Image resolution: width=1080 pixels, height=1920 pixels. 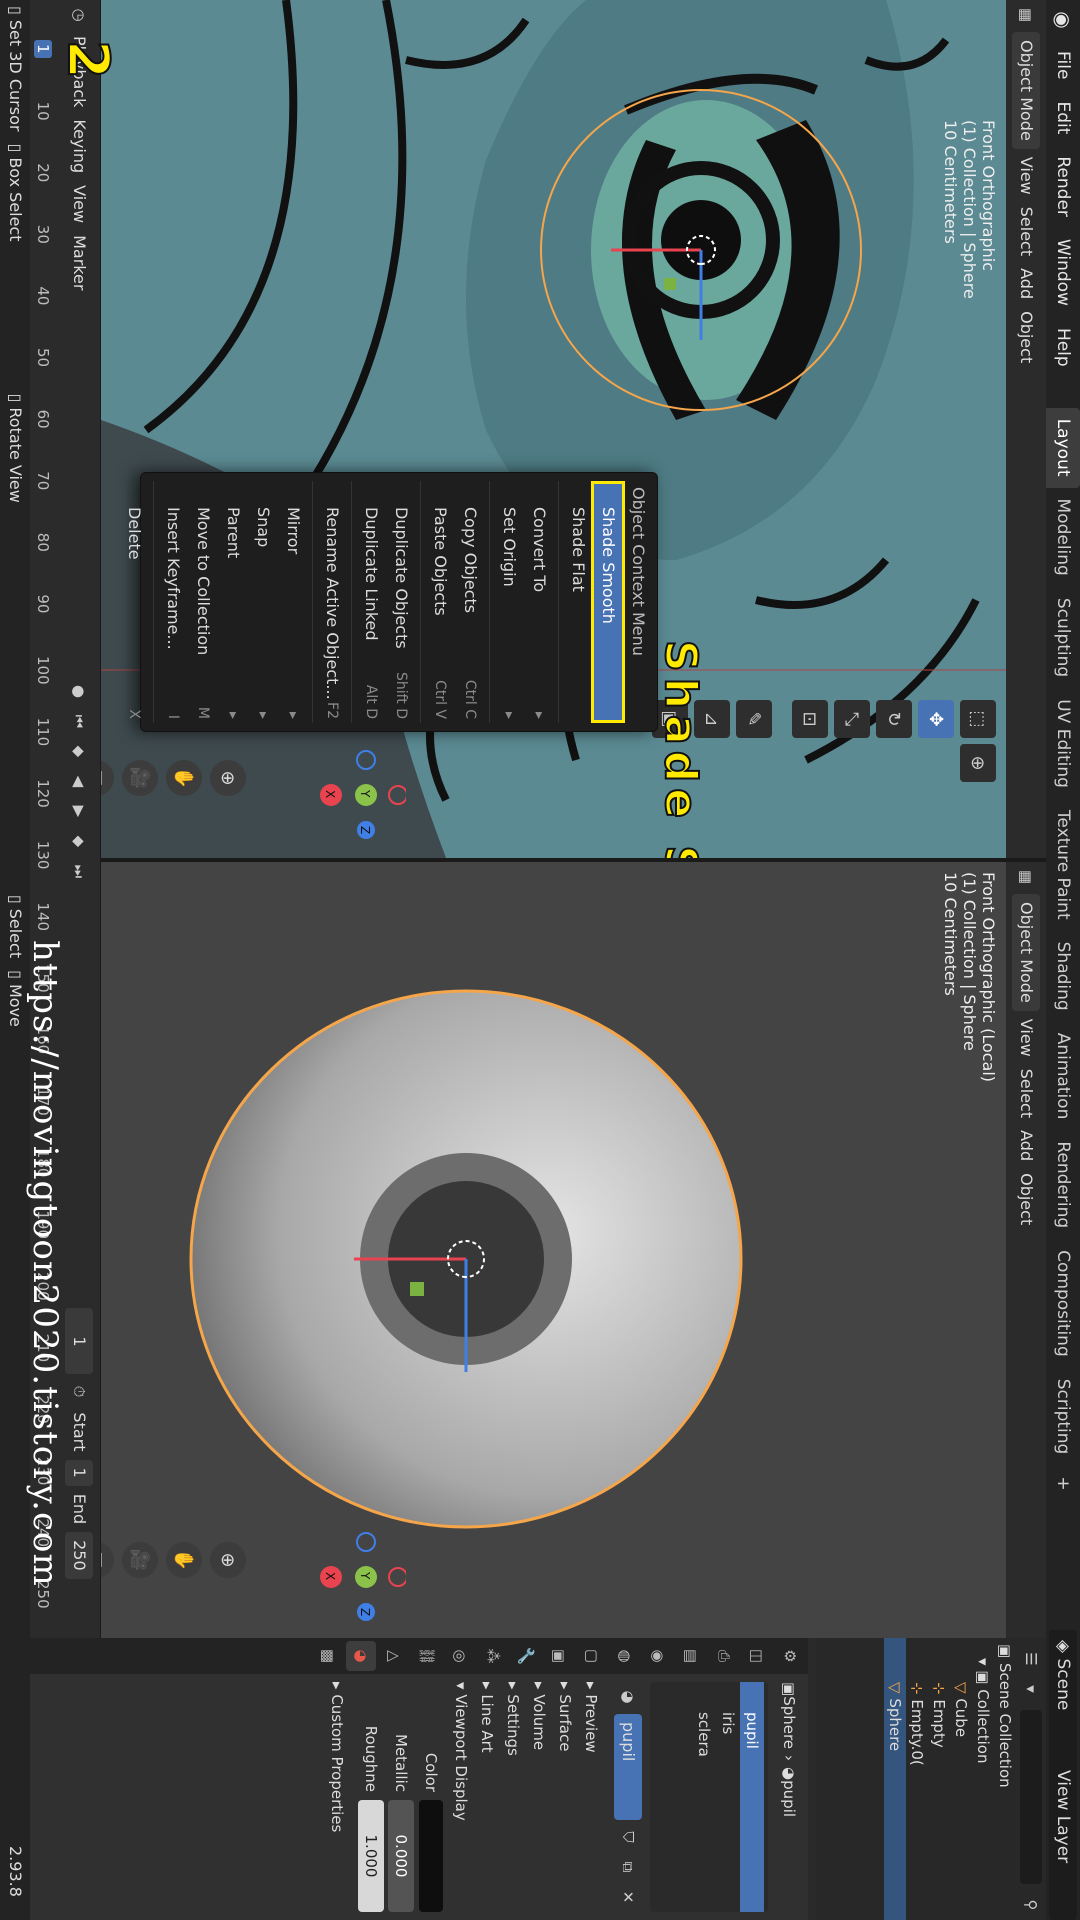 I want to click on axis-gizmo-left: X Y Z, so click(x=351, y=795).